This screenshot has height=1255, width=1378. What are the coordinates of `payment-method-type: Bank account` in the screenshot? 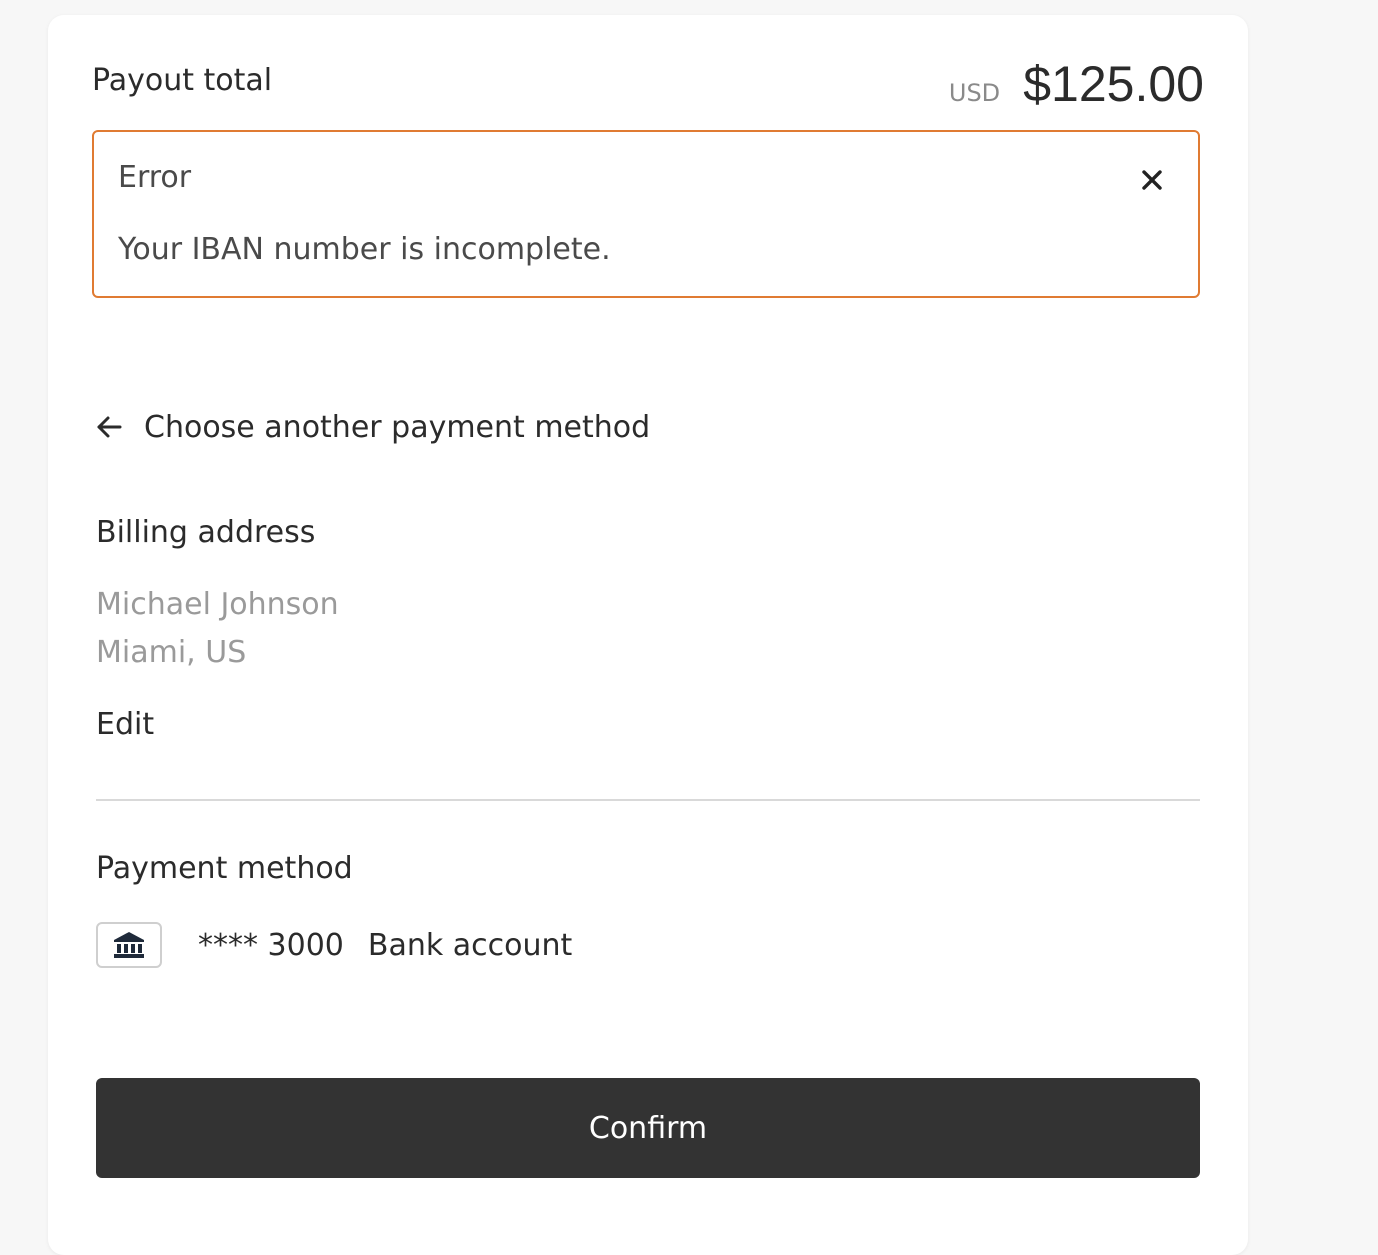 It's located at (470, 945).